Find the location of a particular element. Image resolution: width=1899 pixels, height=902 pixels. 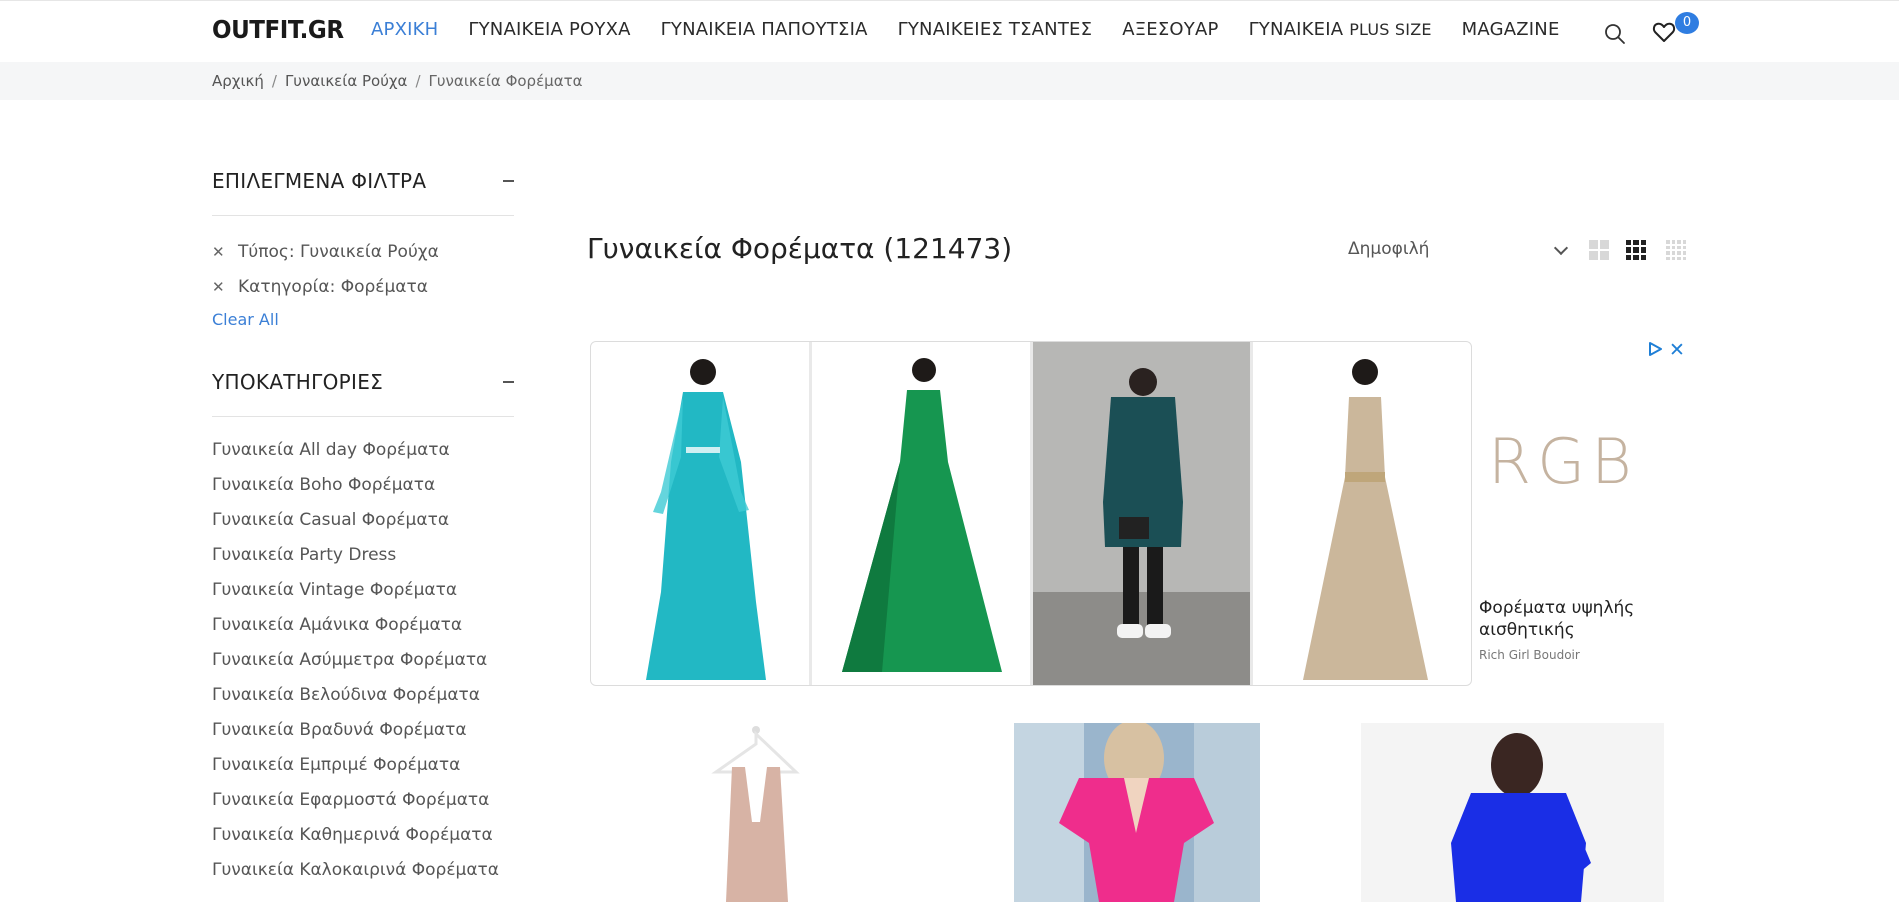

nav-home: ΑΡΧΙΚΗ is located at coordinates (404, 29).